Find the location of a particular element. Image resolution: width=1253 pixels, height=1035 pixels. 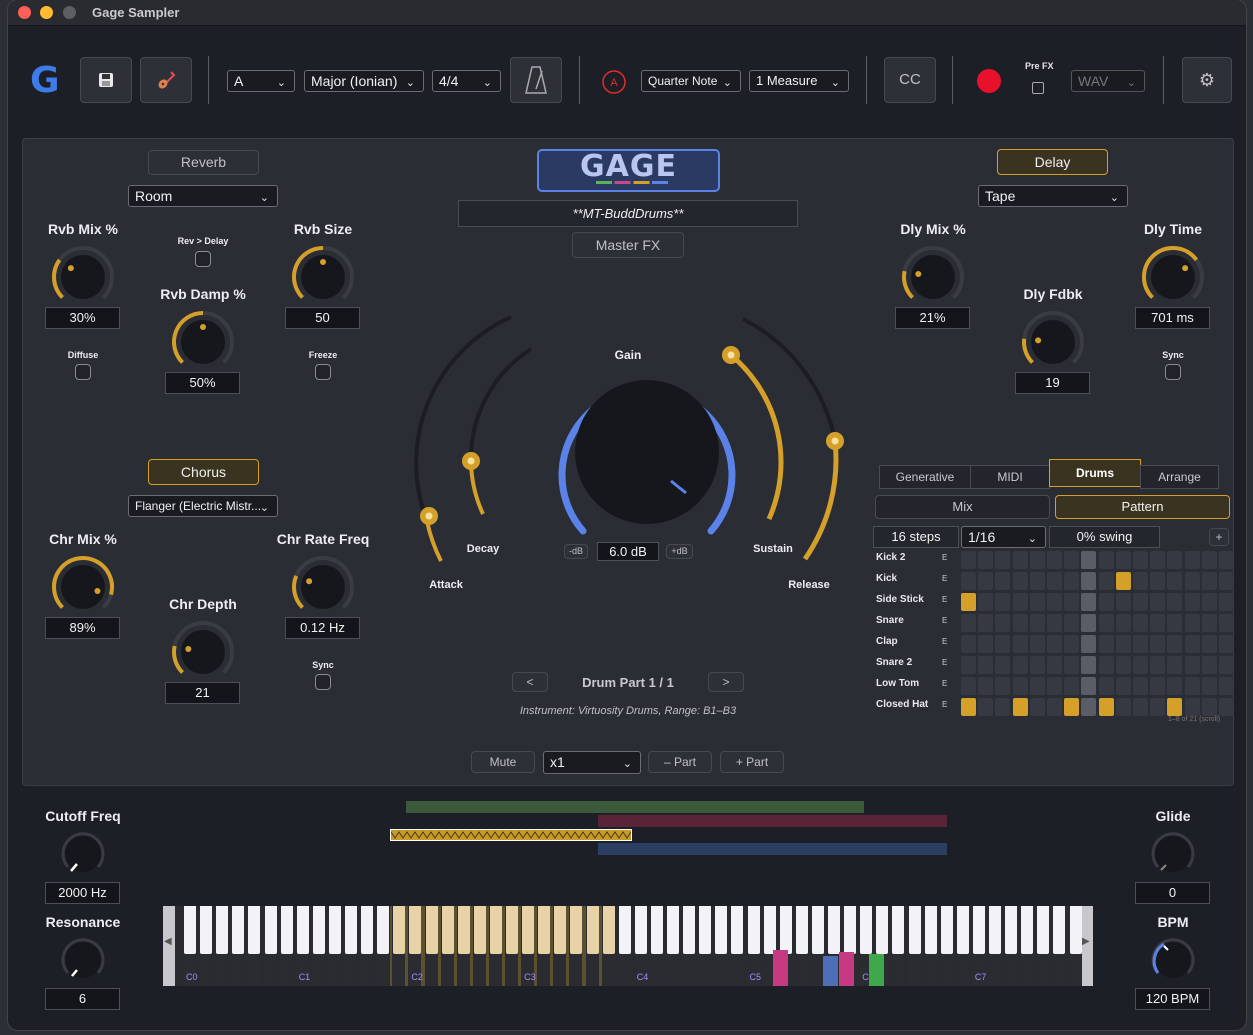

reverb-damp-knob is located at coordinates (203, 342).